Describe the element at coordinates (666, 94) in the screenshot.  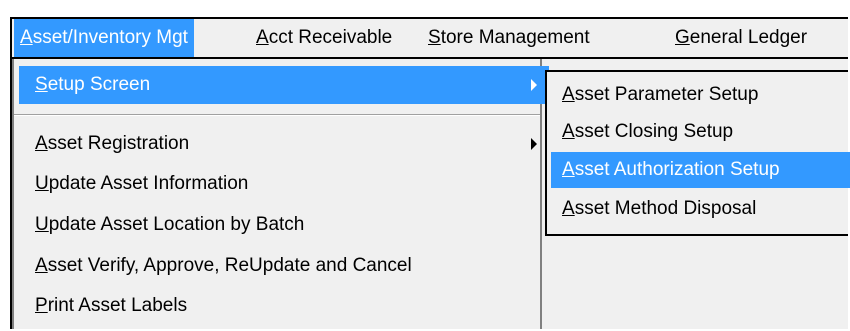
I see `item-label: sset Parameter Setup` at that location.